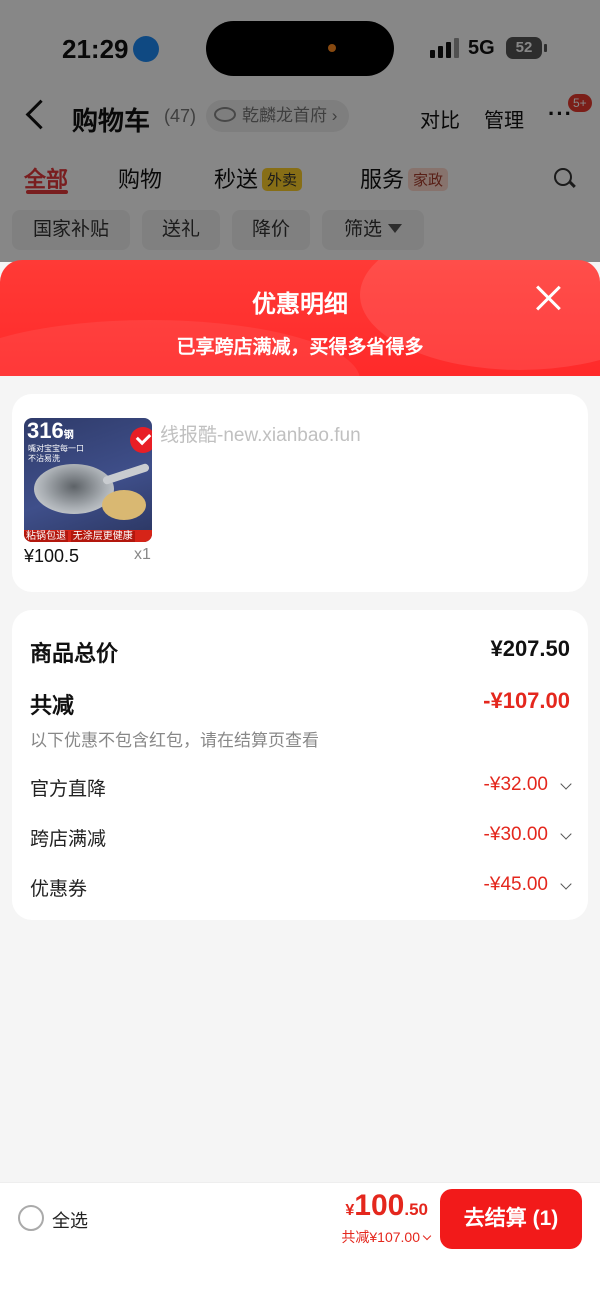 The image size is (600, 1304). I want to click on discount-label: 跨店满减, so click(68, 839).